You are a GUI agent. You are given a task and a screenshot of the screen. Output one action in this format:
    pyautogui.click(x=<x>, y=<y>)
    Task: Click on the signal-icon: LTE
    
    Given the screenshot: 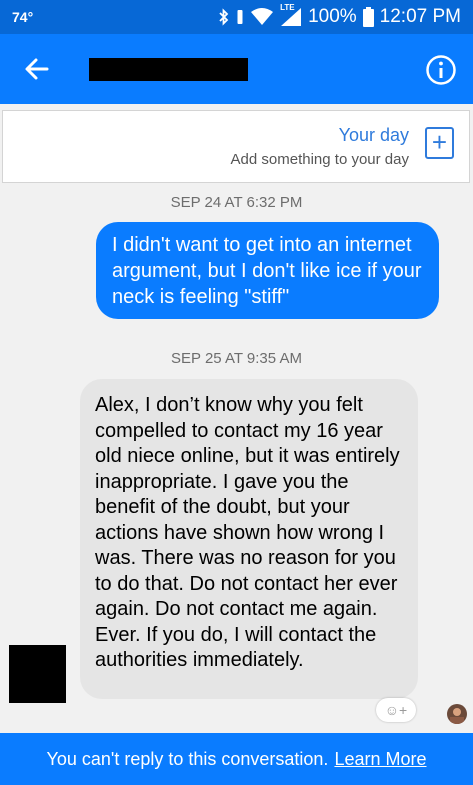 What is the action you would take?
    pyautogui.click(x=291, y=15)
    